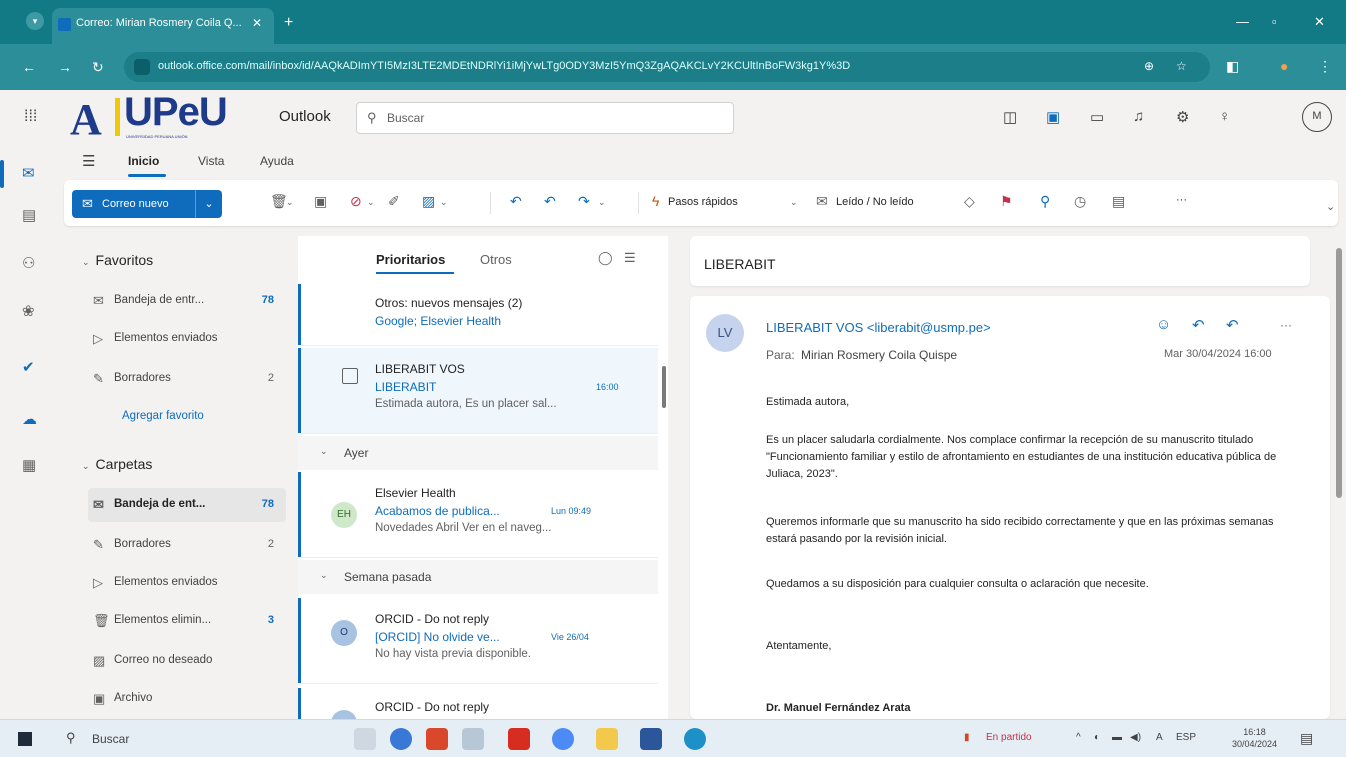 Image resolution: width=1346 pixels, height=757 pixels. I want to click on tab-actions-icon: ▾, so click(35, 21).